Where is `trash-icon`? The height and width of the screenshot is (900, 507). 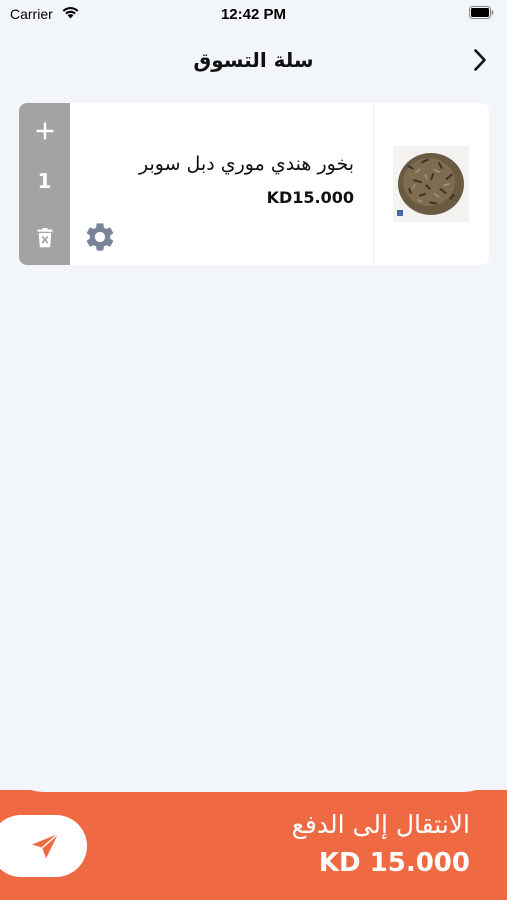
trash-icon is located at coordinates (44, 238).